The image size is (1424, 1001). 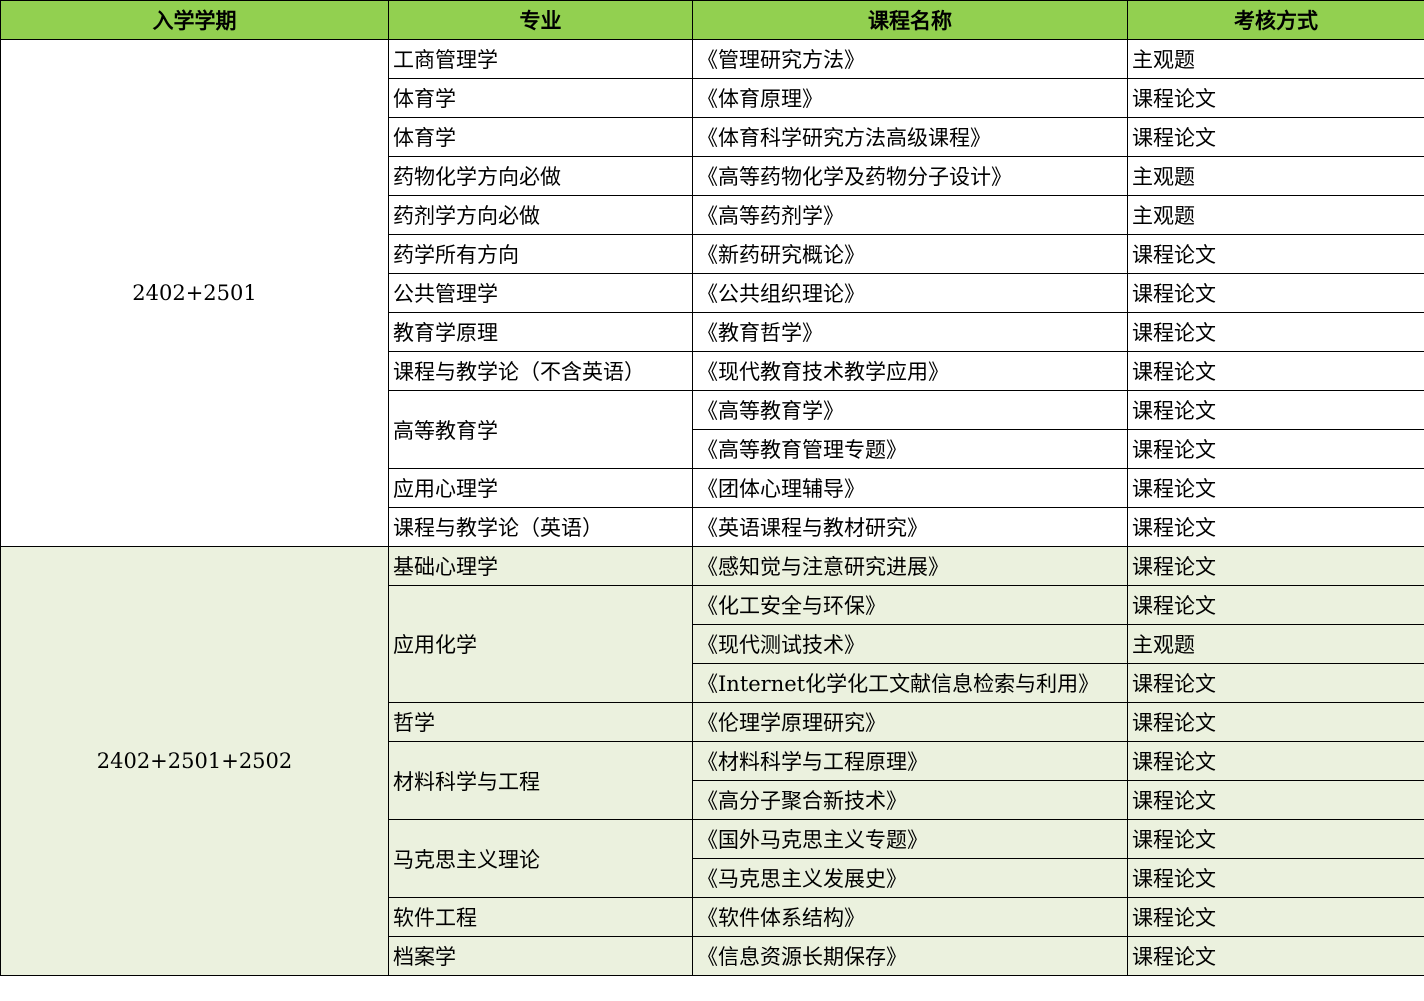 What do you see at coordinates (910, 137) in the screenshot?
I see `course-cell: 《体育科学研究方法高级课程》` at bounding box center [910, 137].